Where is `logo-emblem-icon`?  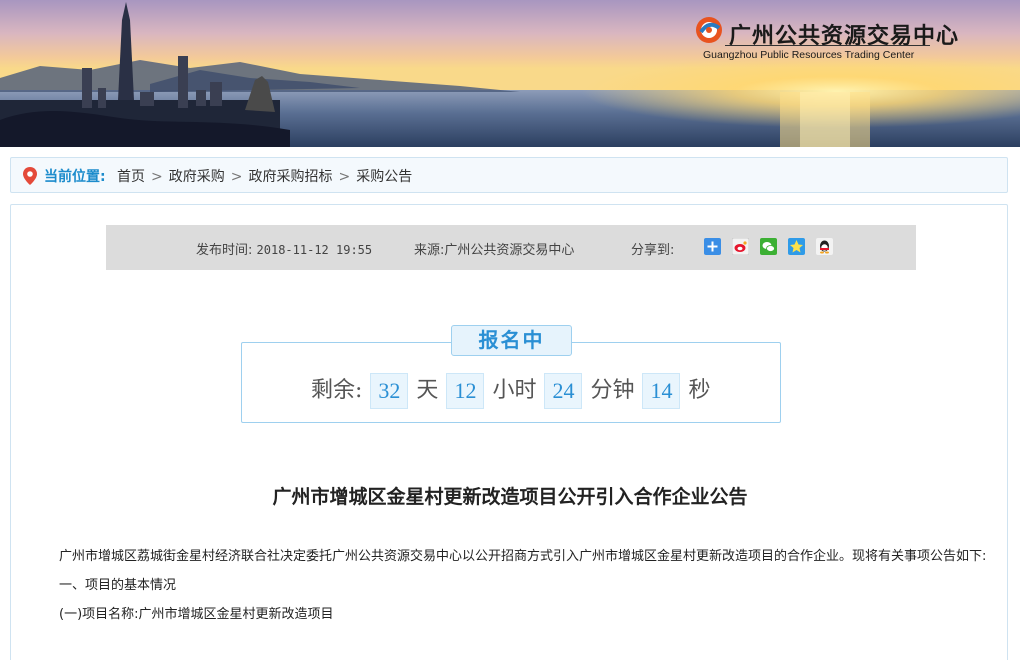 logo-emblem-icon is located at coordinates (709, 30).